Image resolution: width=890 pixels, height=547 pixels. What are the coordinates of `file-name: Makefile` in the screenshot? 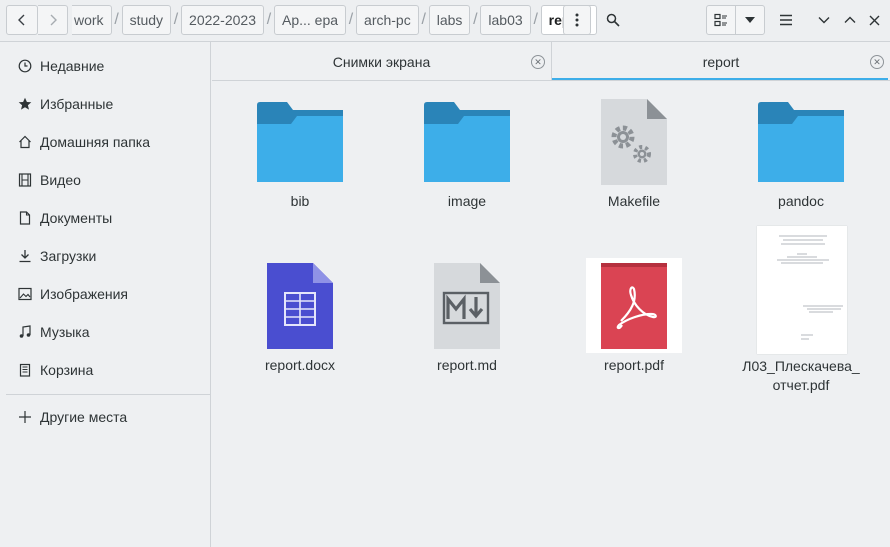 It's located at (634, 201).